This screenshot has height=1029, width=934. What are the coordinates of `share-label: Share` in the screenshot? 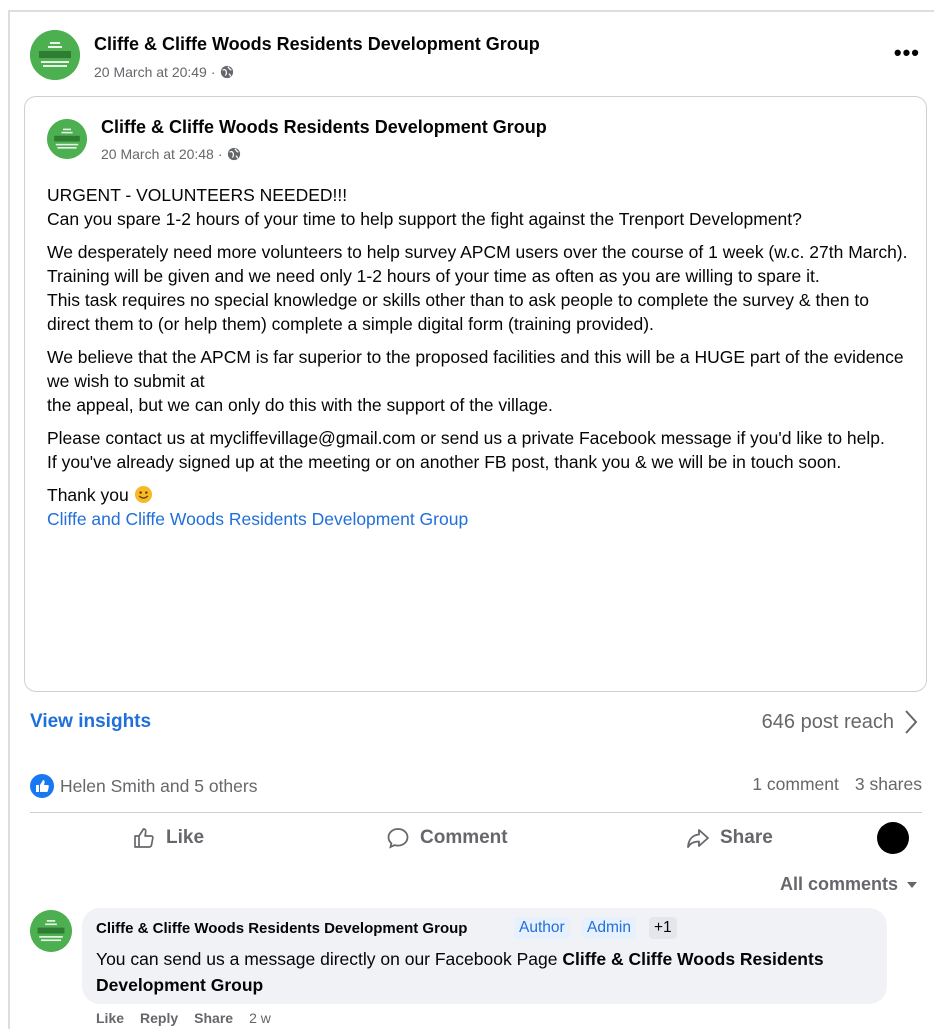 It's located at (746, 837).